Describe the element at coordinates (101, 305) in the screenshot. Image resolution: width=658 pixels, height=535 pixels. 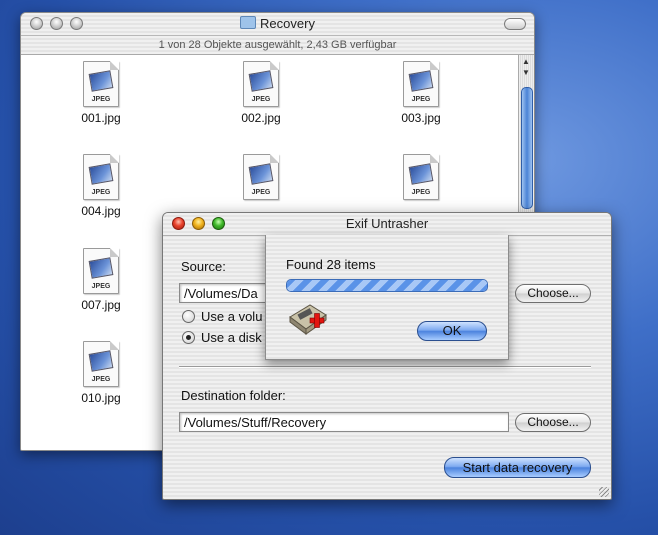
I see `file-name: 007.jpg` at that location.